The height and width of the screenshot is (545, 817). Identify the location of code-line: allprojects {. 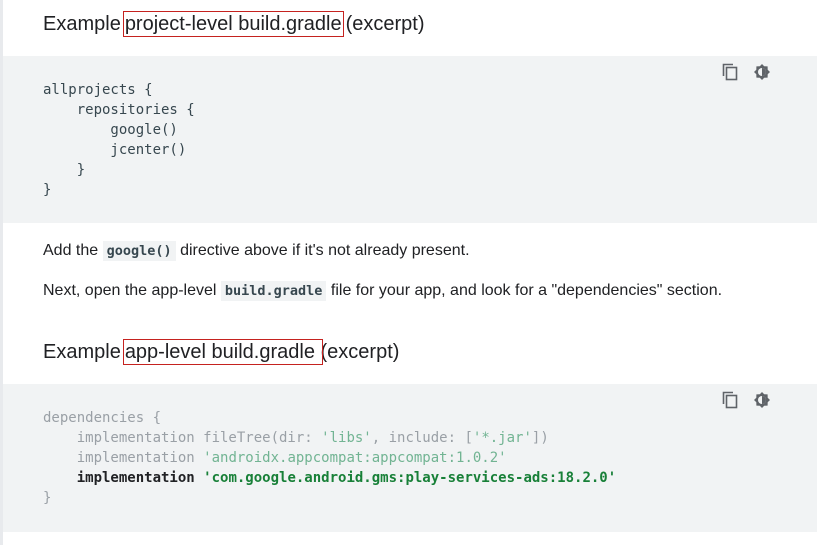
(98, 90).